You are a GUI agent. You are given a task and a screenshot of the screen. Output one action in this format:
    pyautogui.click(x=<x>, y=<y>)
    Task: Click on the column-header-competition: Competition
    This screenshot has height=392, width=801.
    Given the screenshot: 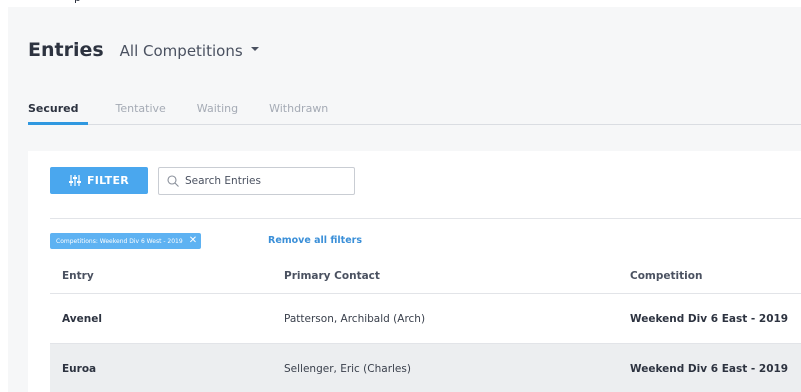 What is the action you would take?
    pyautogui.click(x=709, y=276)
    